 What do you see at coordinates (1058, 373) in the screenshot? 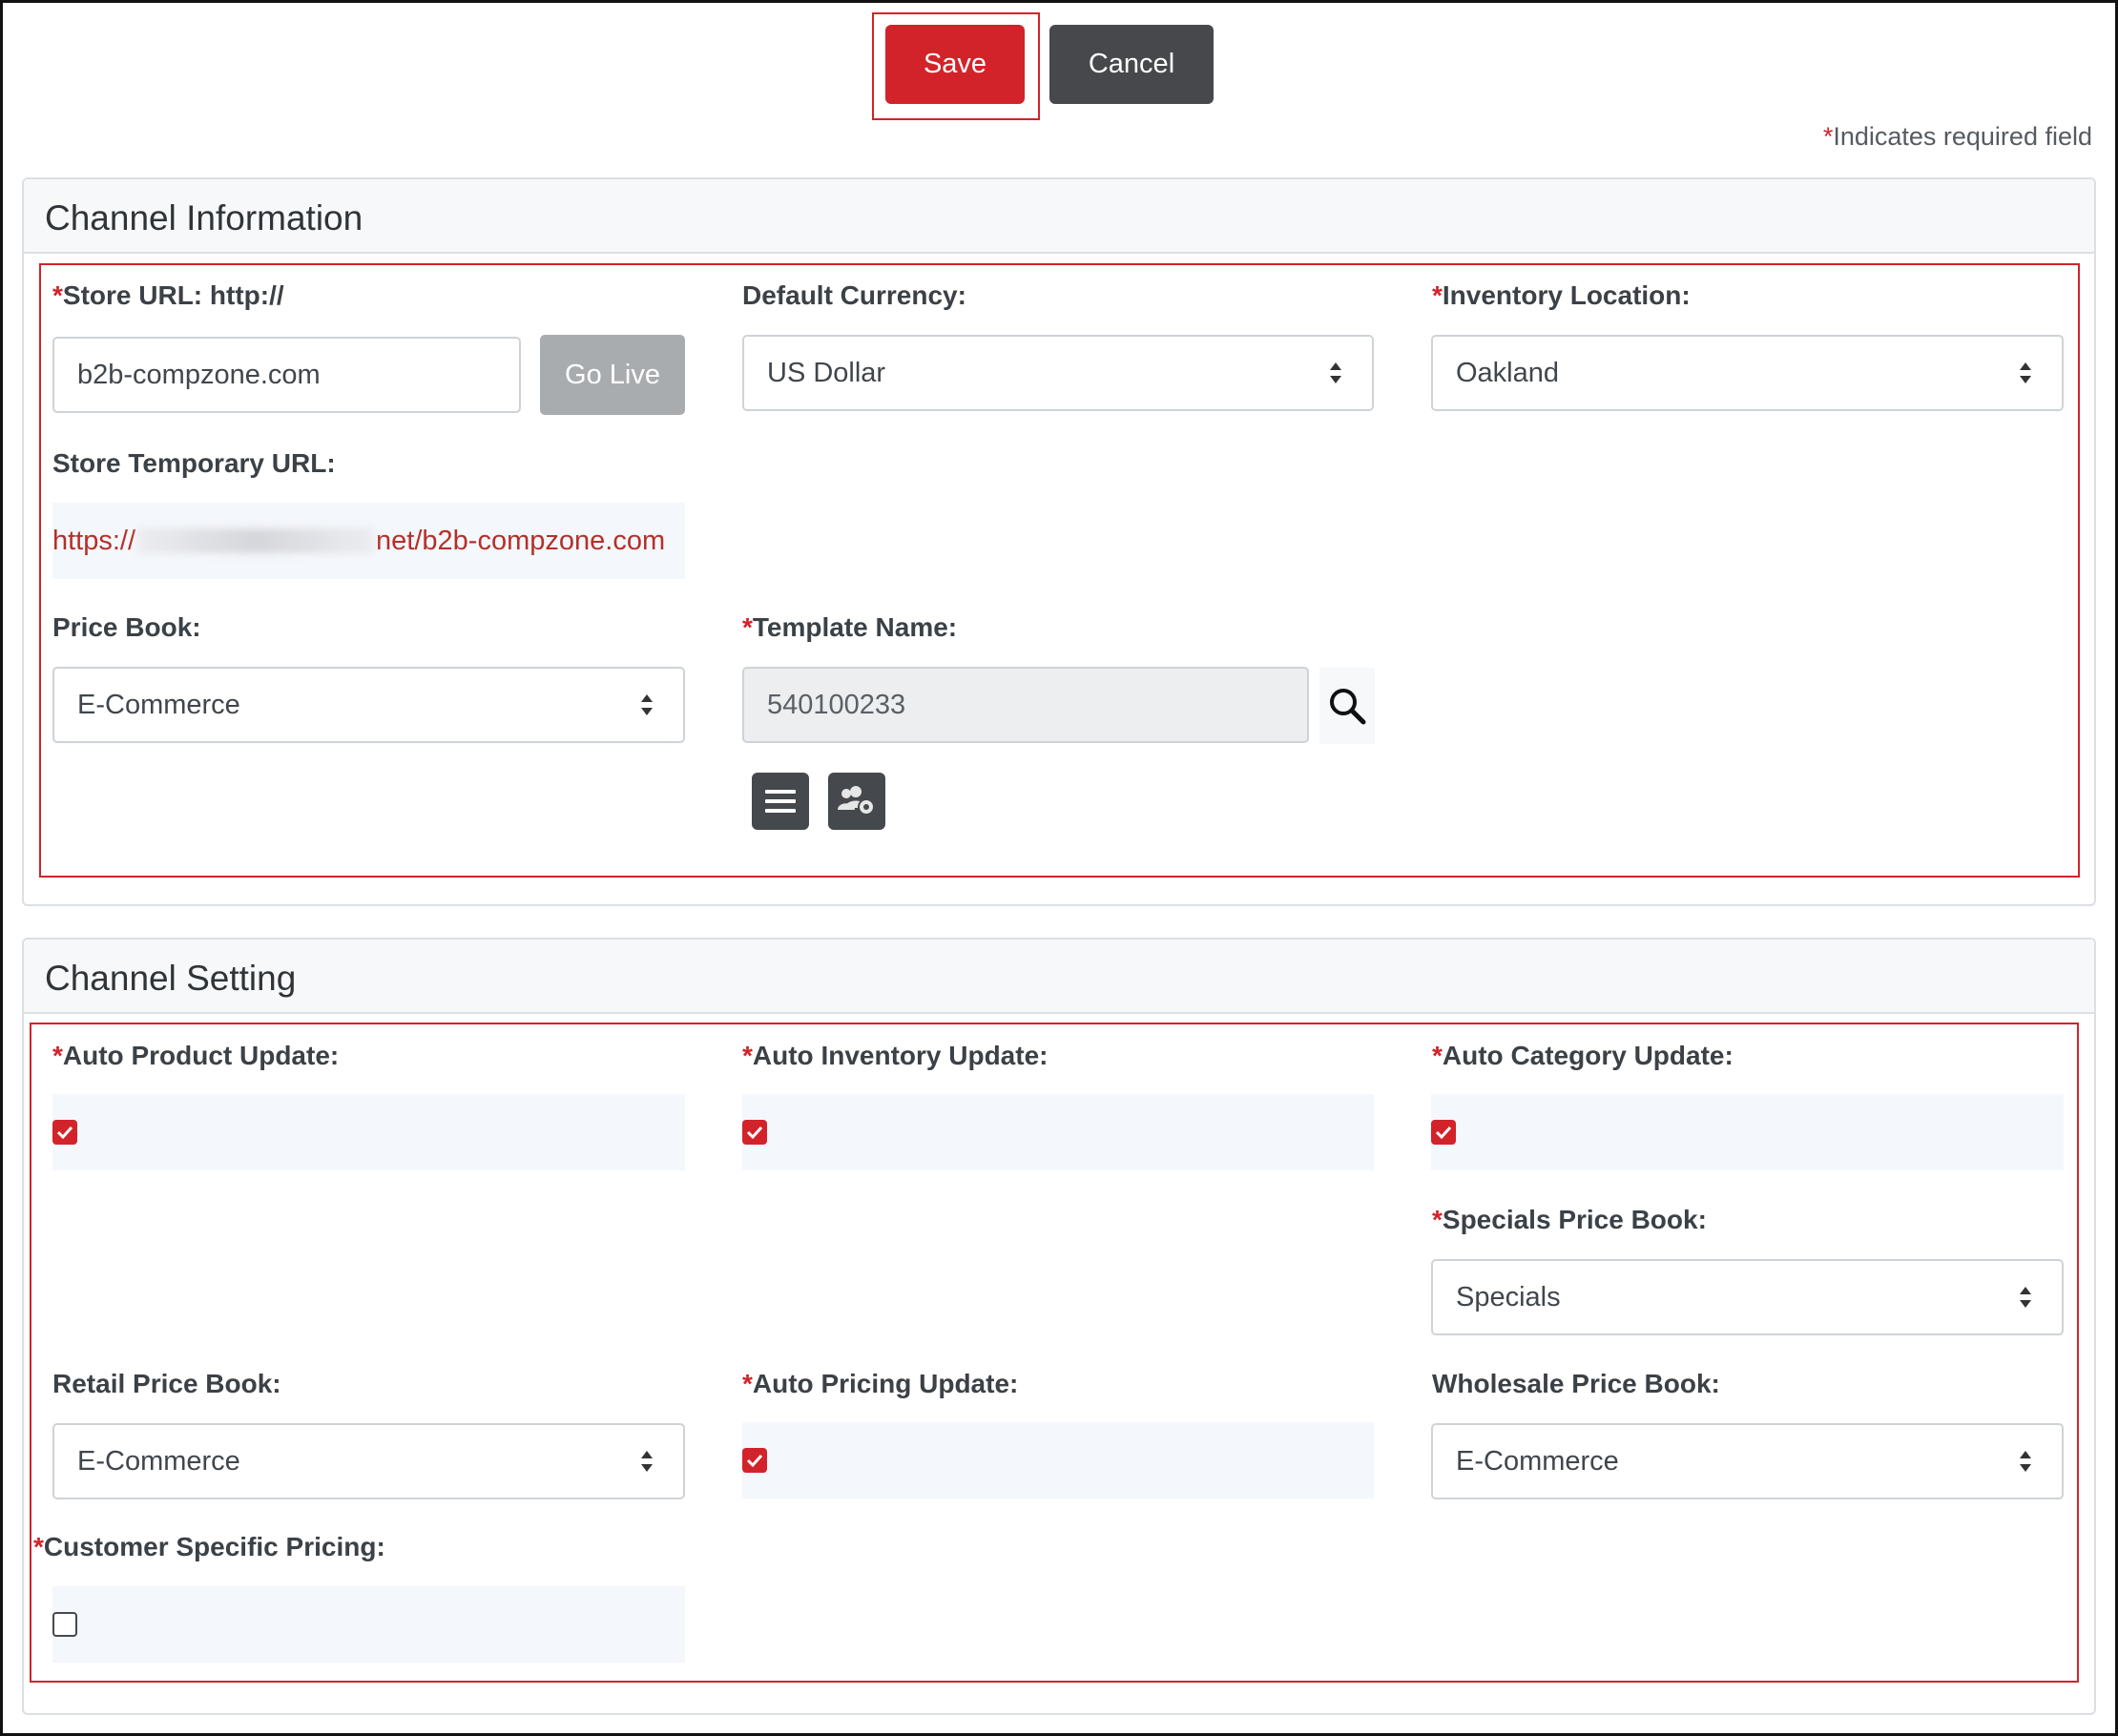
I see `default-currency-select: US Dollar` at bounding box center [1058, 373].